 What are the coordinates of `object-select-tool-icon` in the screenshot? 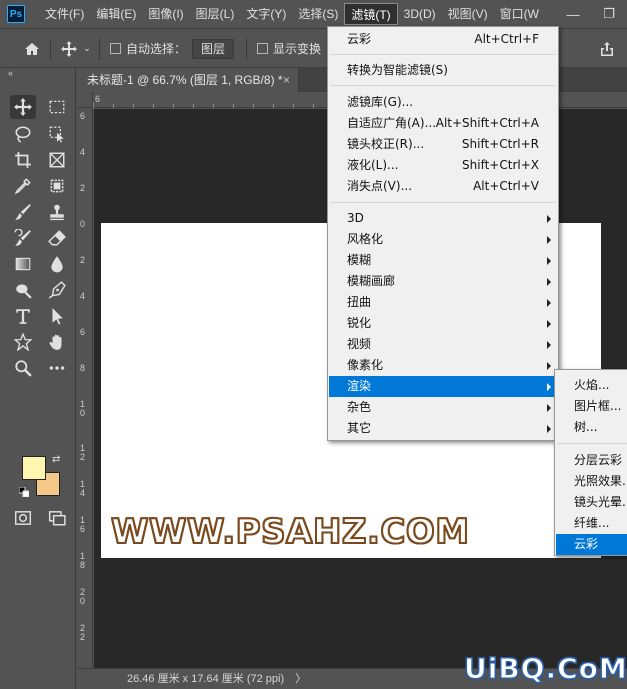 It's located at (57, 134).